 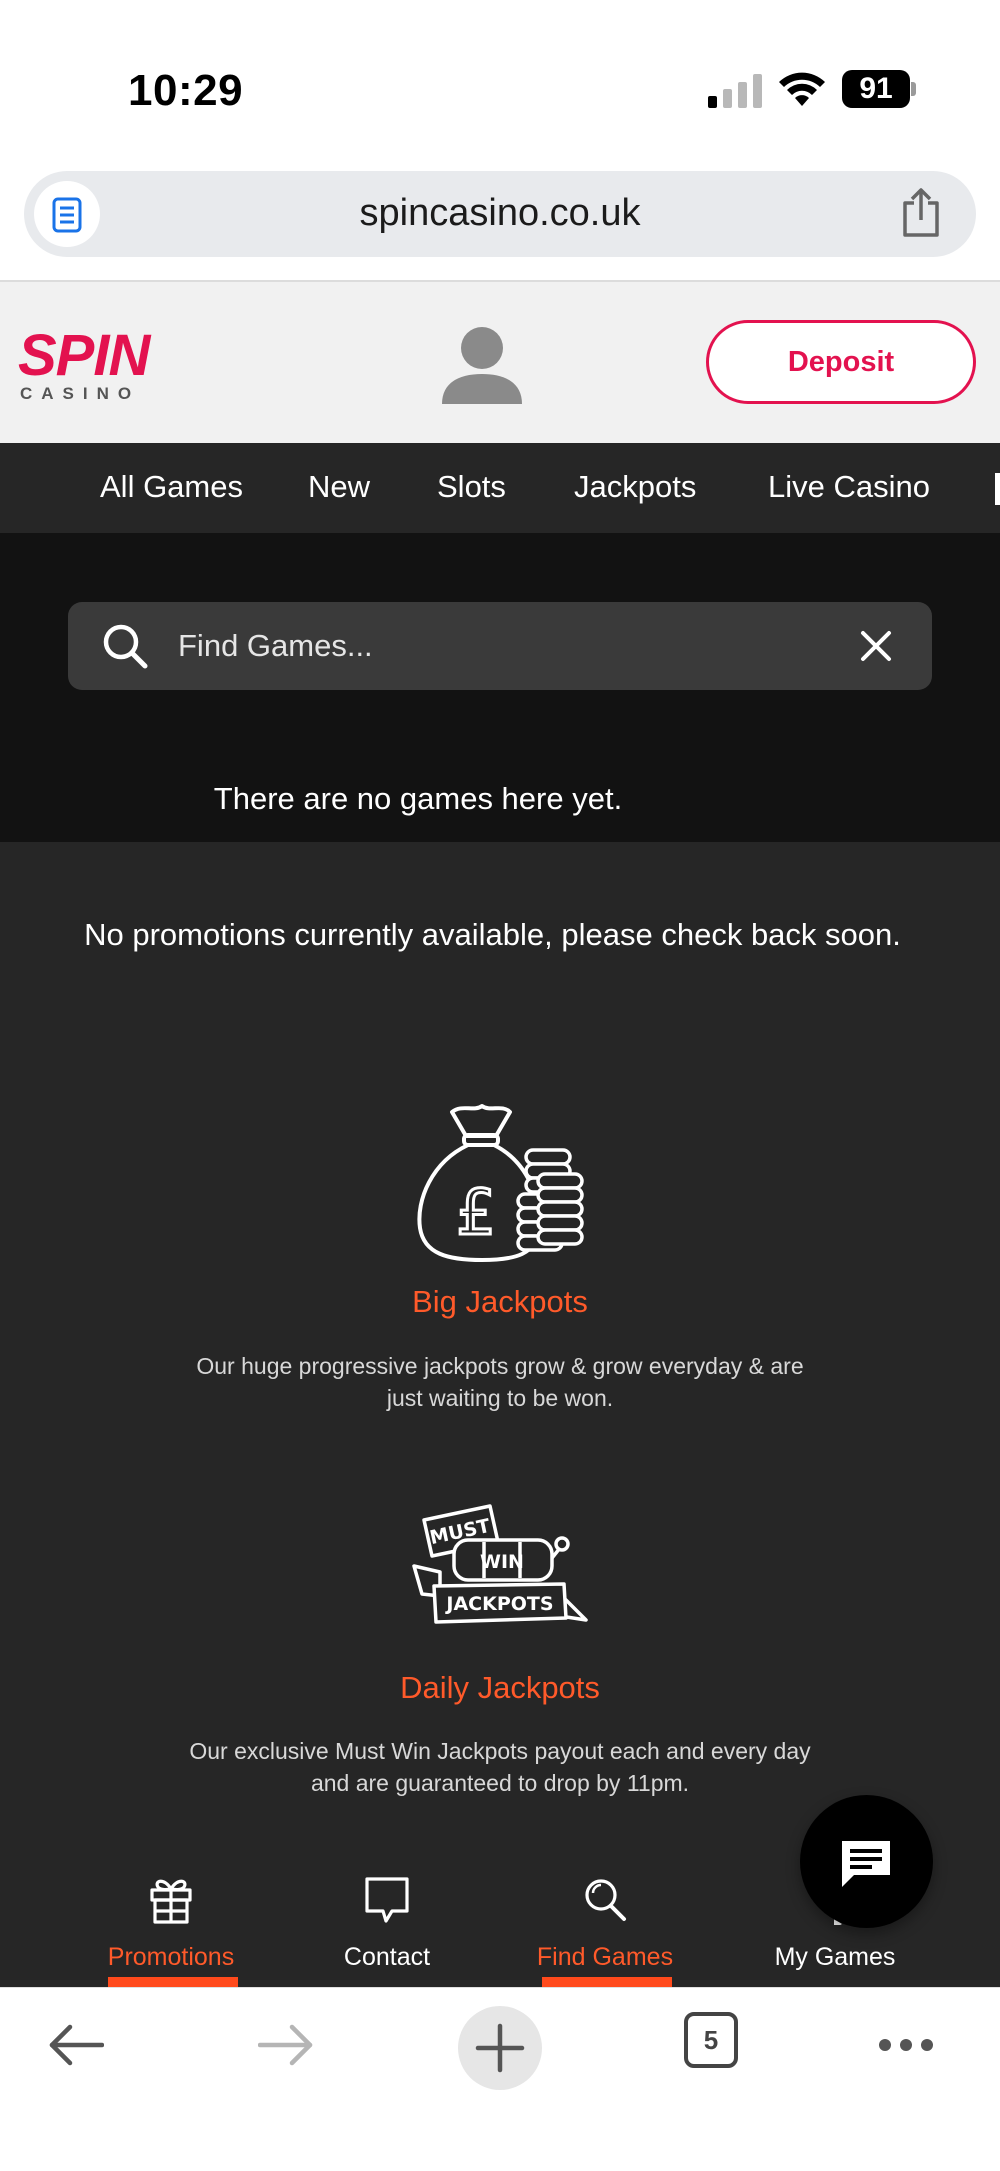 What do you see at coordinates (500, 1183) in the screenshot?
I see `money-bag-icon: £` at bounding box center [500, 1183].